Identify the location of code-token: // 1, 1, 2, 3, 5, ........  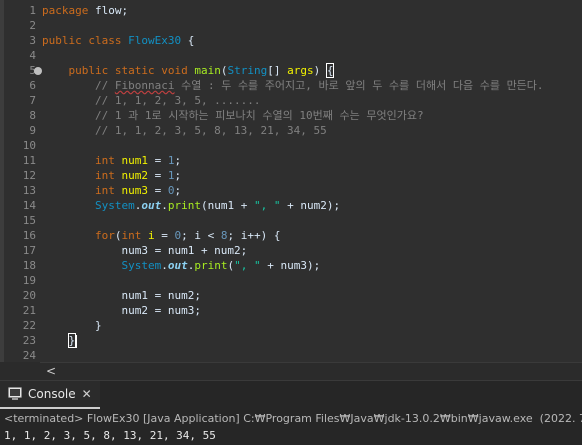
(151, 100).